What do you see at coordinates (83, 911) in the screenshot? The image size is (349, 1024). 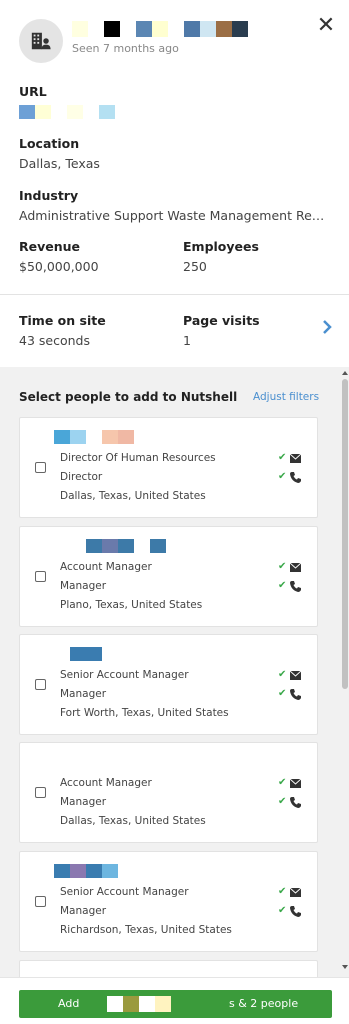 I see `person-level: Manager` at bounding box center [83, 911].